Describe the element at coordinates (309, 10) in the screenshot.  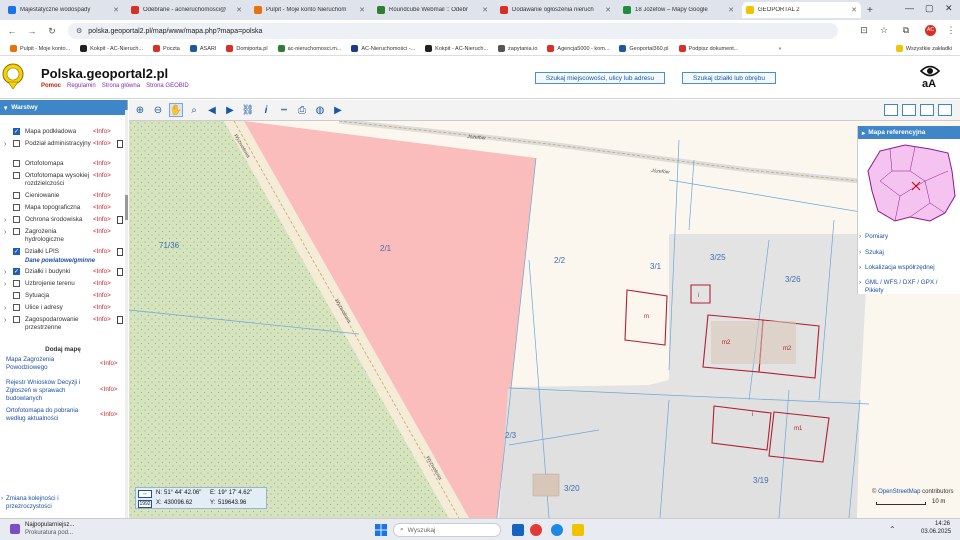
I see `browser-tab: Pulpit - Moje konto Nieruchom ✕` at that location.